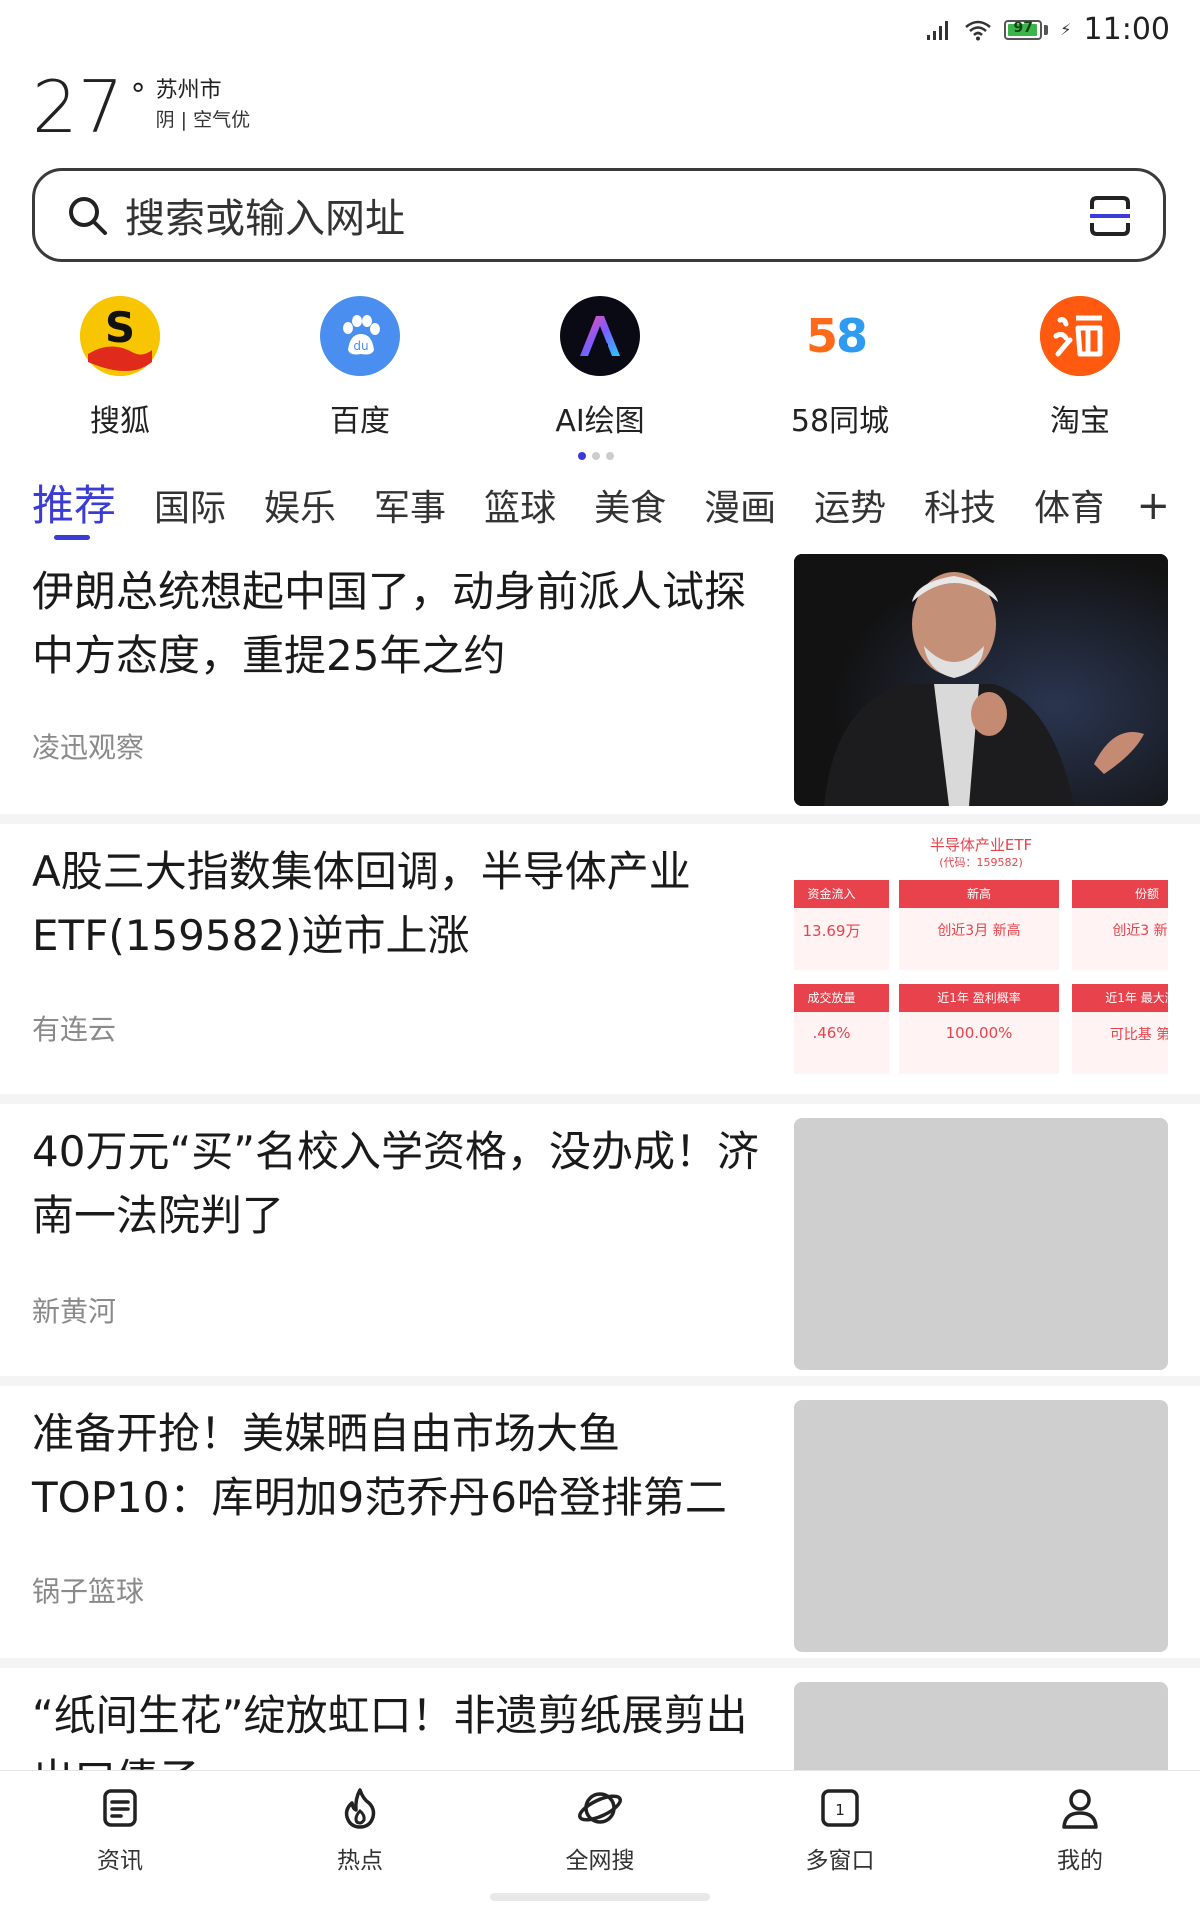 This screenshot has height=1921, width=1200. I want to click on shortcut-label: 搜狐, so click(120, 421).